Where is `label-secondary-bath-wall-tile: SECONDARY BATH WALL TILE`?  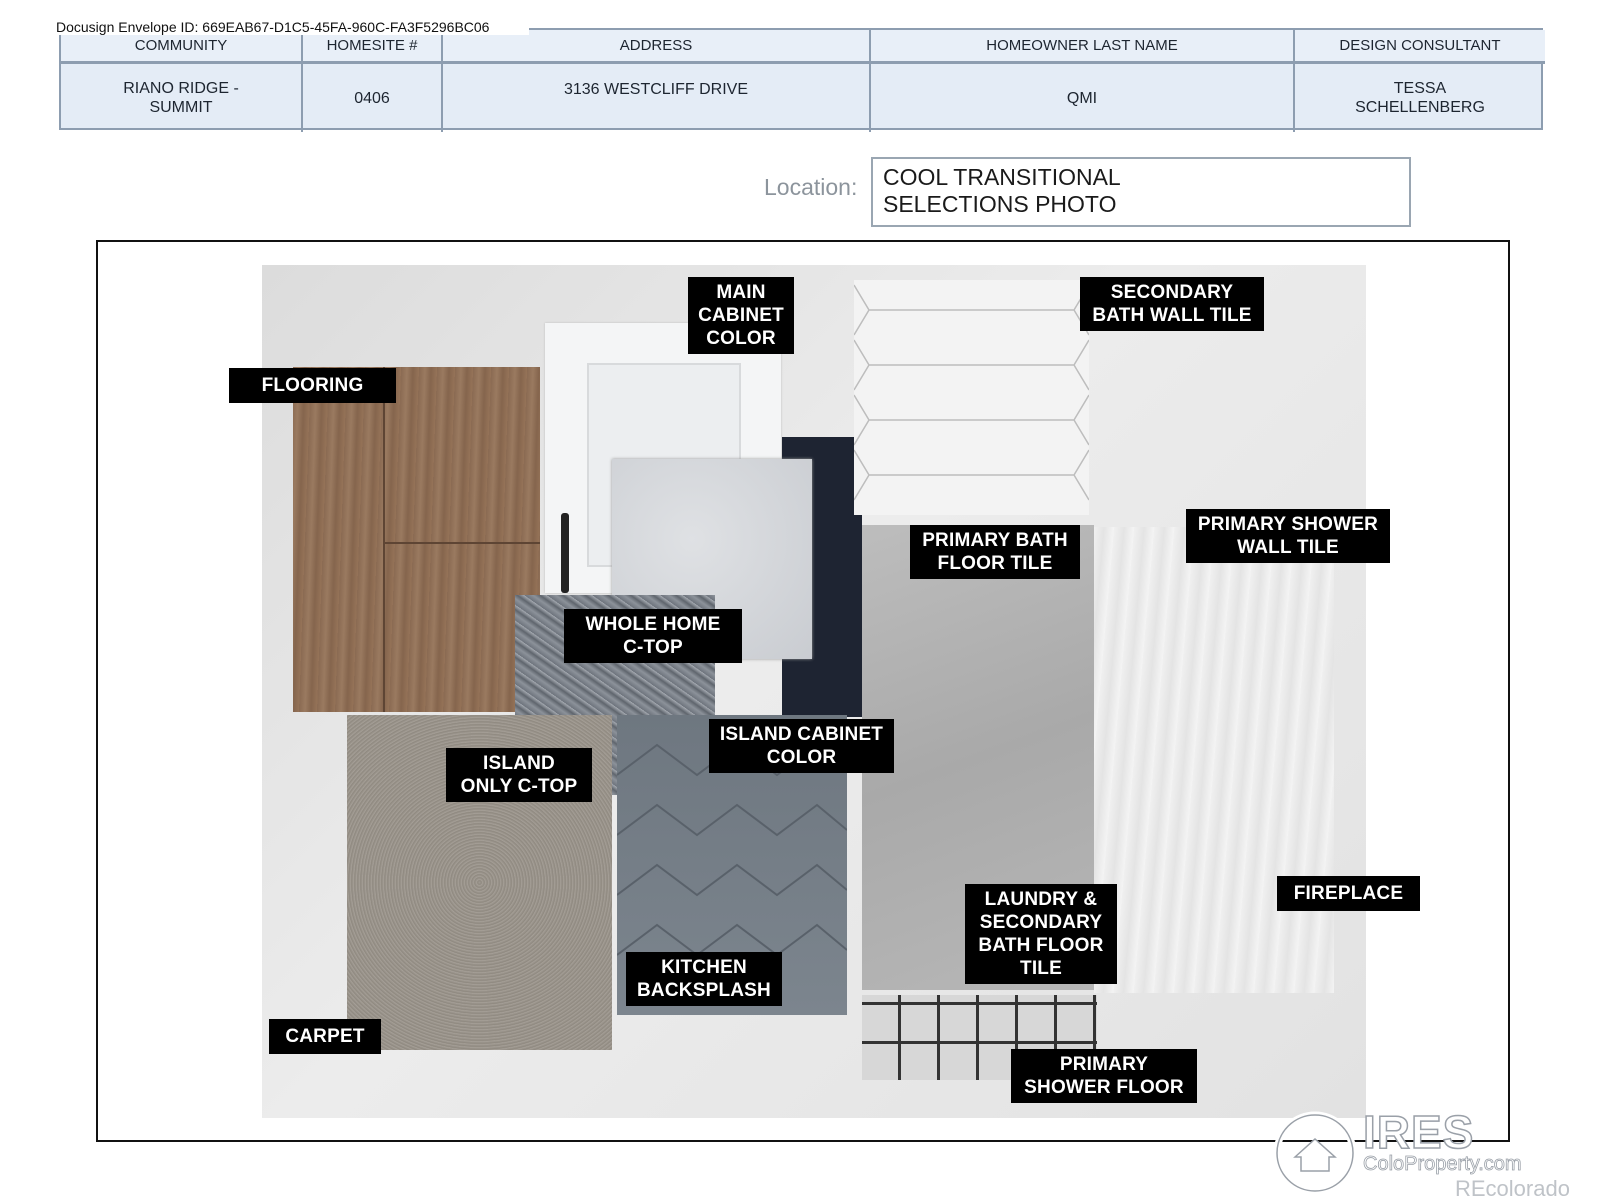 label-secondary-bath-wall-tile: SECONDARY BATH WALL TILE is located at coordinates (1172, 304).